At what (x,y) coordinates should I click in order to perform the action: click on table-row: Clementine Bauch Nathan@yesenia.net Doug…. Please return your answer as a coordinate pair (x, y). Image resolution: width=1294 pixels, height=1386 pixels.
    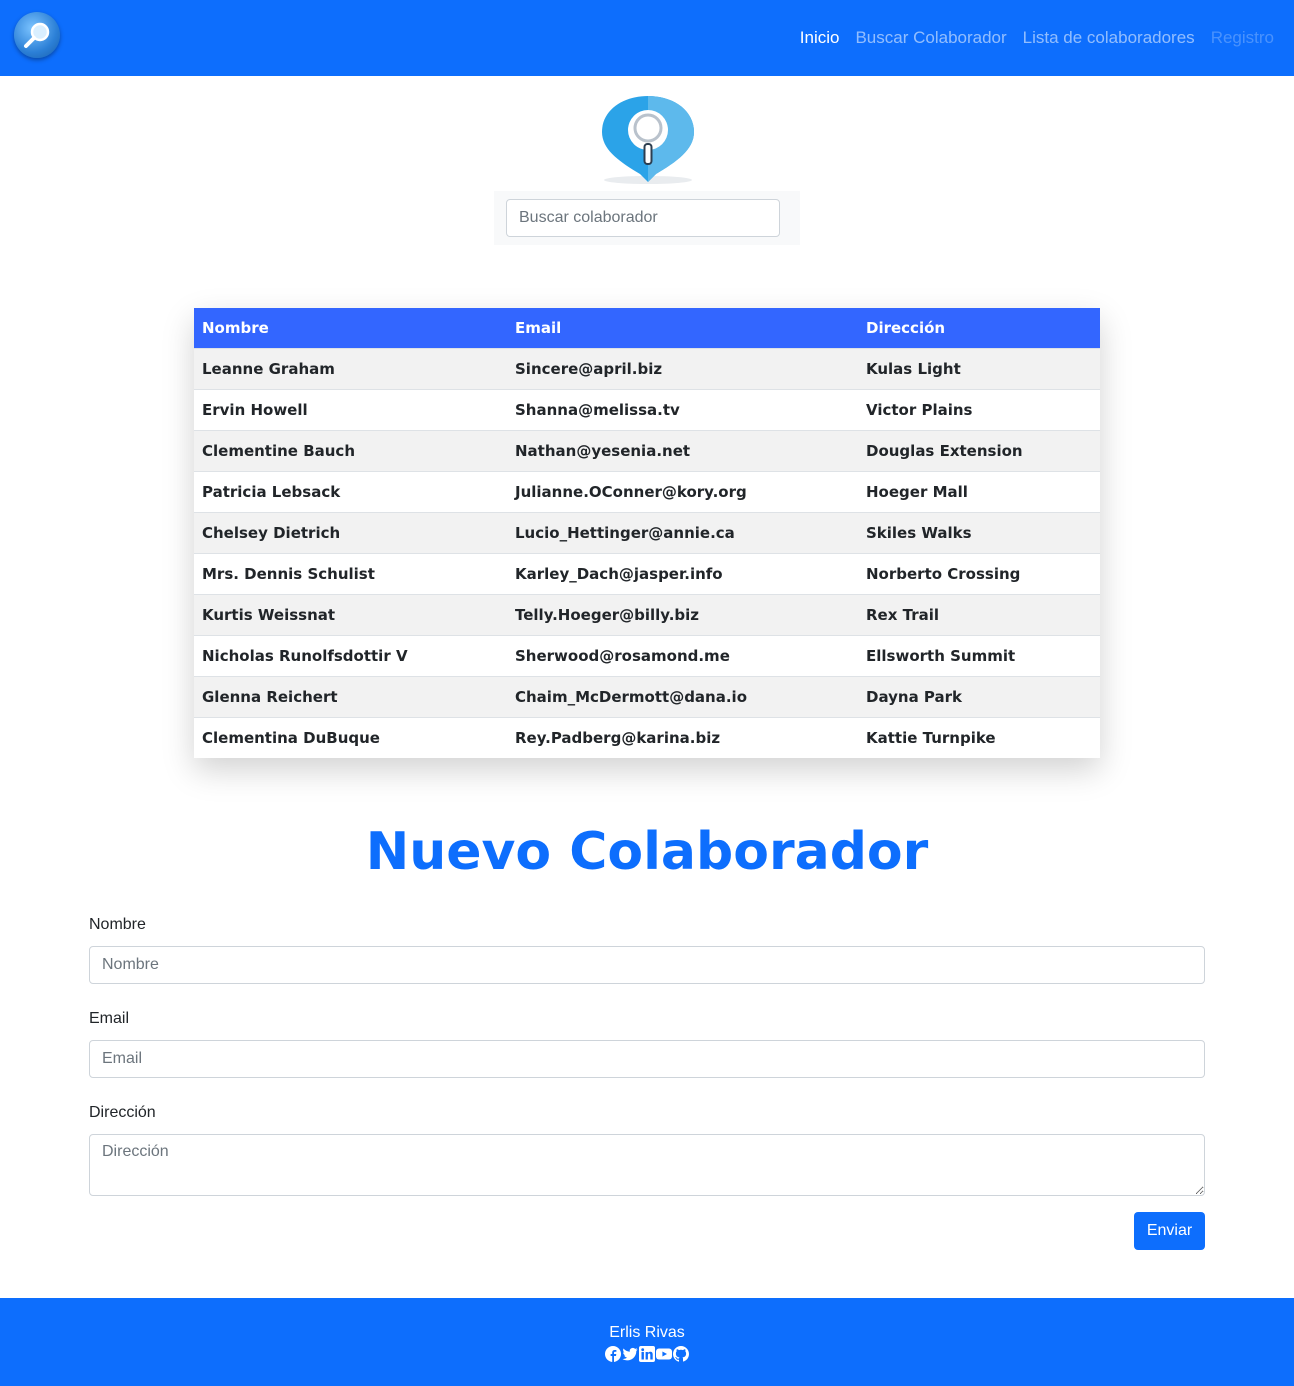
    Looking at the image, I should click on (647, 450).